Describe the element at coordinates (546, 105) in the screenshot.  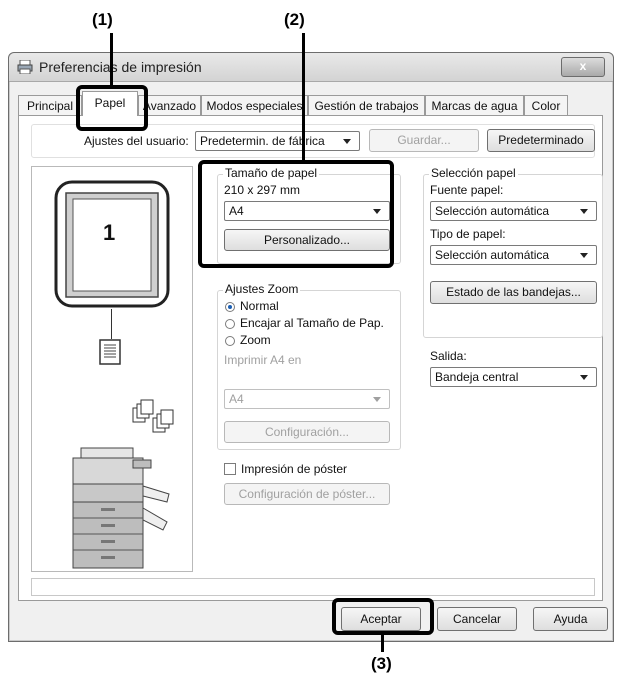
I see `tab-color: Color` at that location.